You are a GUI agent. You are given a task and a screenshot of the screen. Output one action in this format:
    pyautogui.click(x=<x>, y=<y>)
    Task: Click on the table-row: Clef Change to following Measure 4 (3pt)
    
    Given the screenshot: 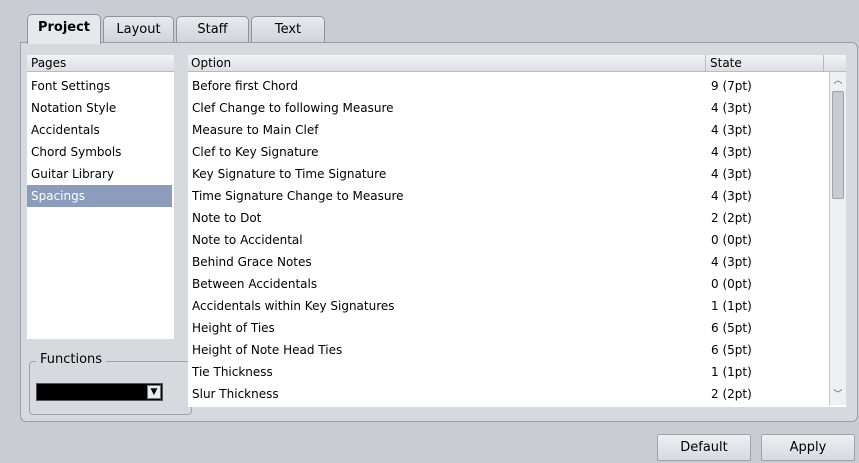 What is the action you would take?
    pyautogui.click(x=504, y=108)
    